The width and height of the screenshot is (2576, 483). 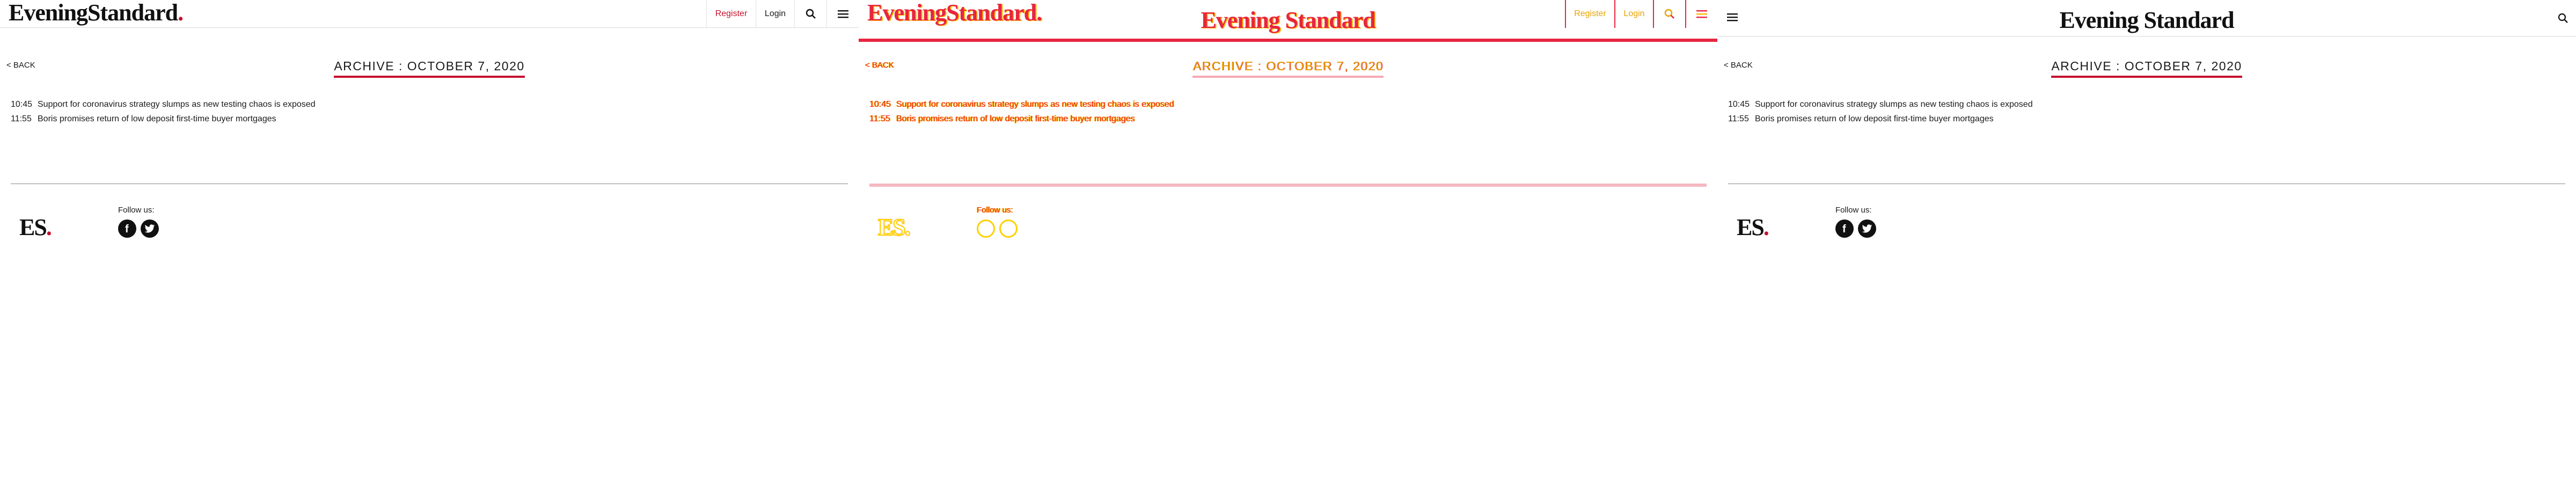 I want to click on site-header: Evening Standard, so click(x=2146, y=18).